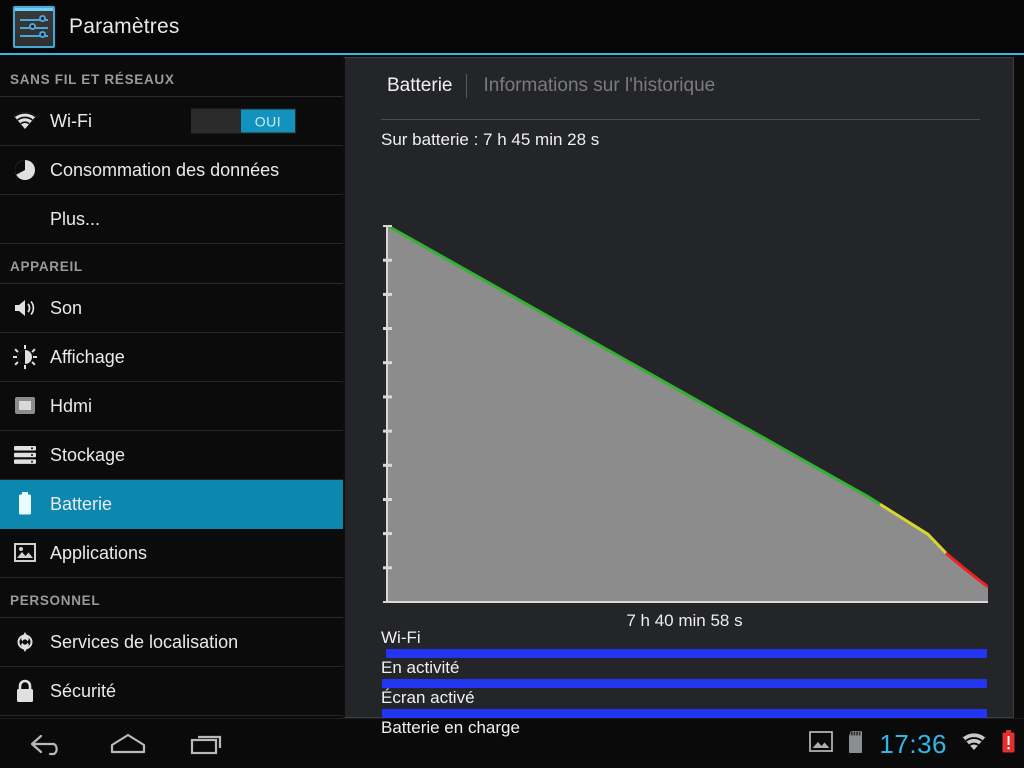  Describe the element at coordinates (25, 553) in the screenshot. I see `applications-icon` at that location.